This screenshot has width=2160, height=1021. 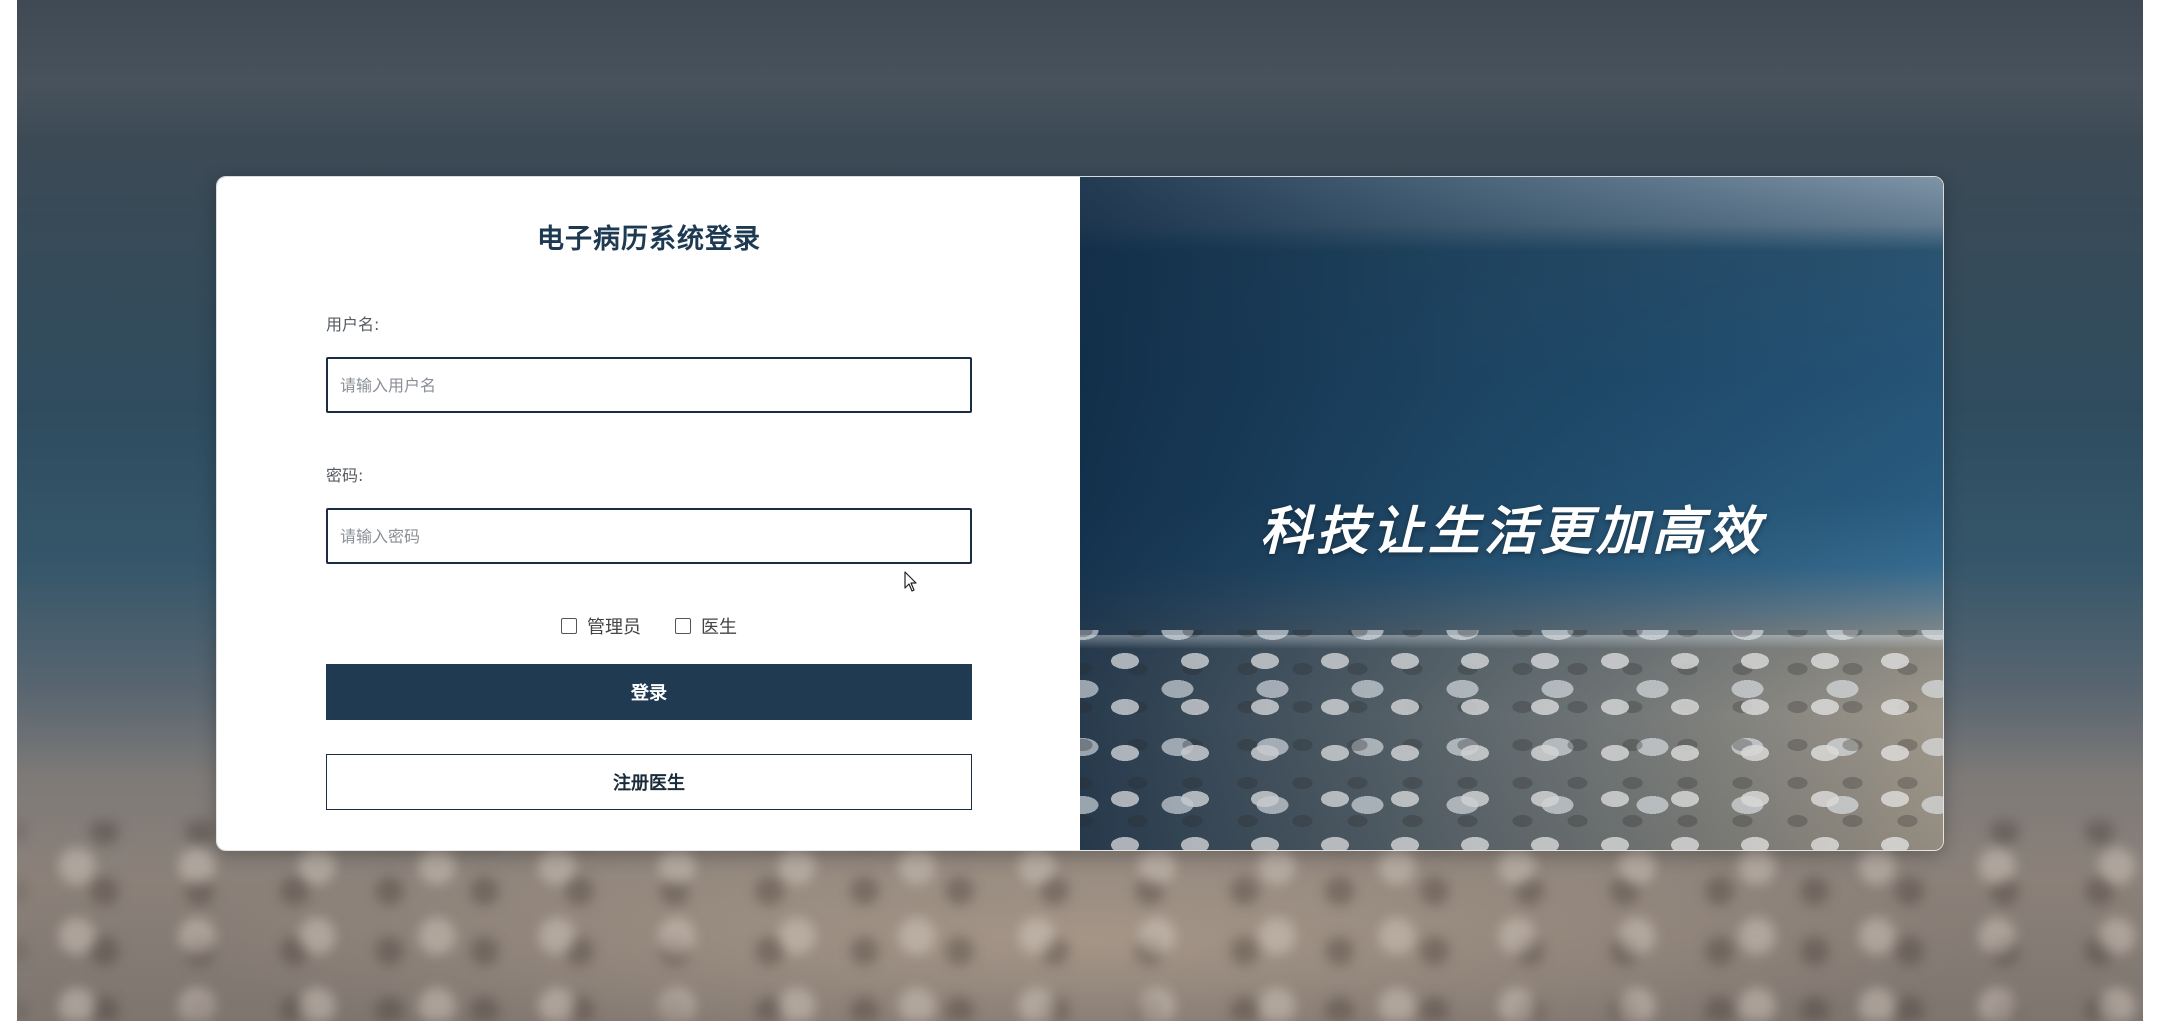 I want to click on username-input, so click(x=649, y=385).